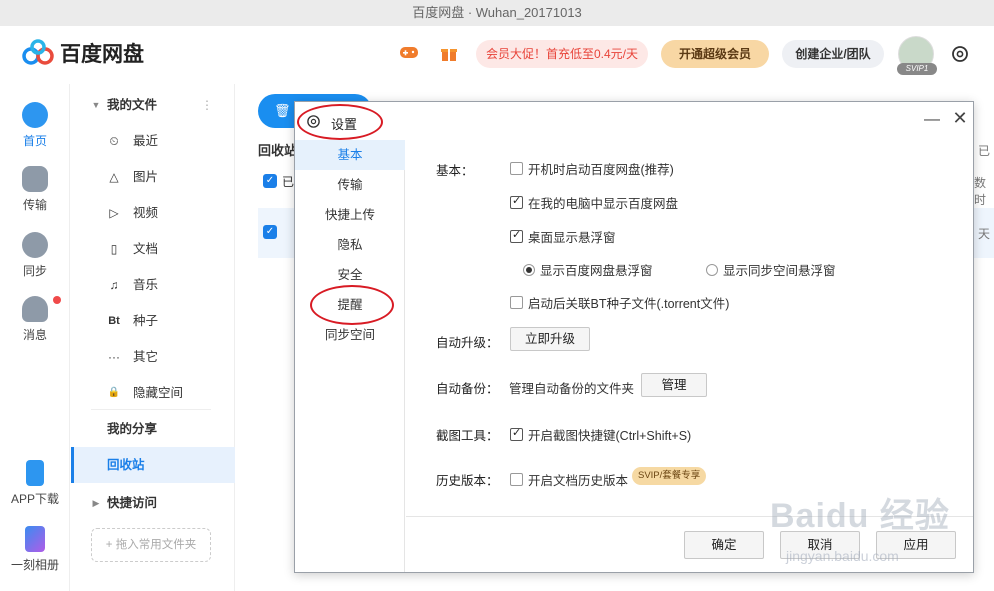 The height and width of the screenshot is (591, 994). What do you see at coordinates (35, 115) in the screenshot?
I see `cloud-icon` at bounding box center [35, 115].